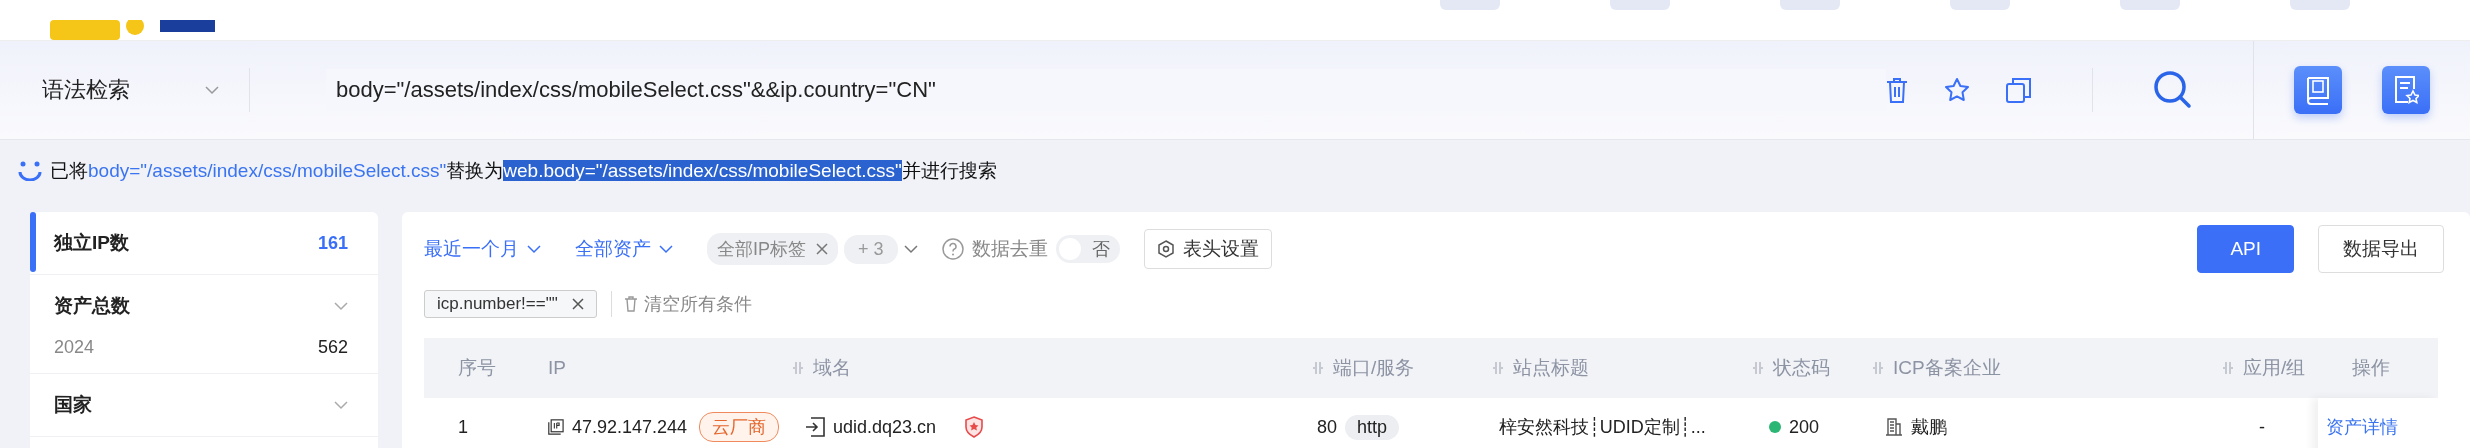 The image size is (2470, 448). What do you see at coordinates (2262, 427) in the screenshot?
I see `table-cell: -` at bounding box center [2262, 427].